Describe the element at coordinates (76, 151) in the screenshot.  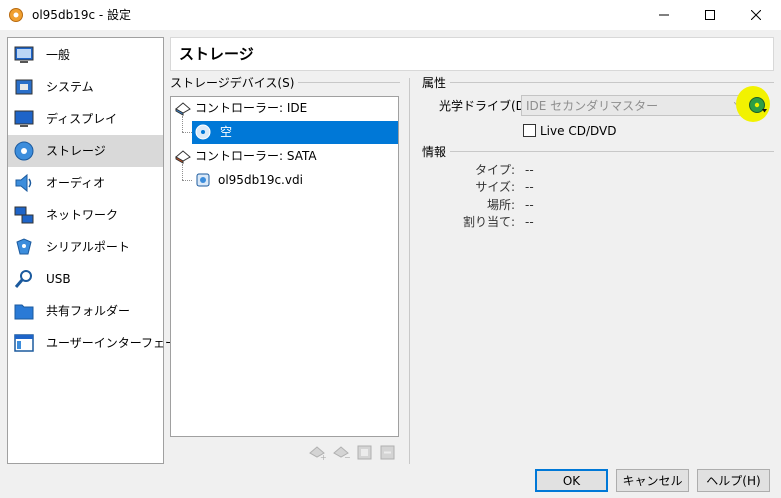
I see `sidebar-item-label: ストレージ` at that location.